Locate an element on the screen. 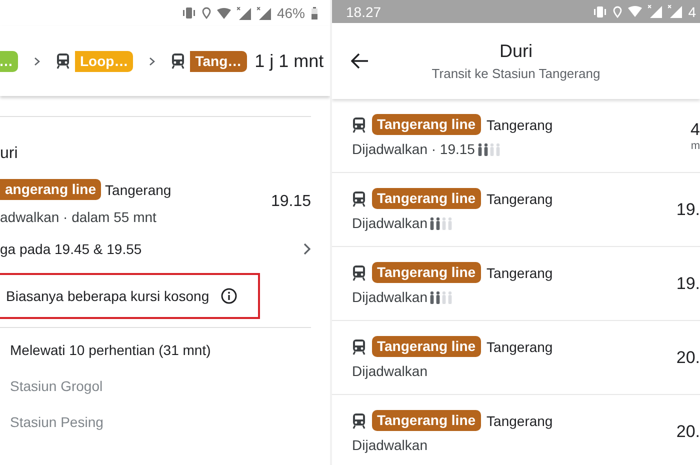 Image resolution: width=700 pixels, height=465 pixels. schedule-status: Dijadwalkan · 19.15 is located at coordinates (413, 149).